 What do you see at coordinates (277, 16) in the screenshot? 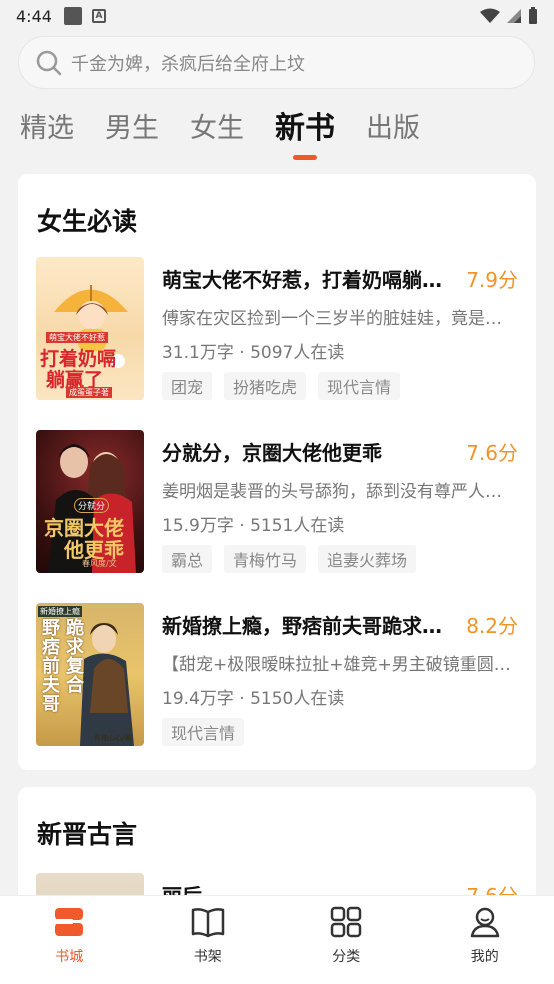
I see `status-bar: 4:44 A` at bounding box center [277, 16].